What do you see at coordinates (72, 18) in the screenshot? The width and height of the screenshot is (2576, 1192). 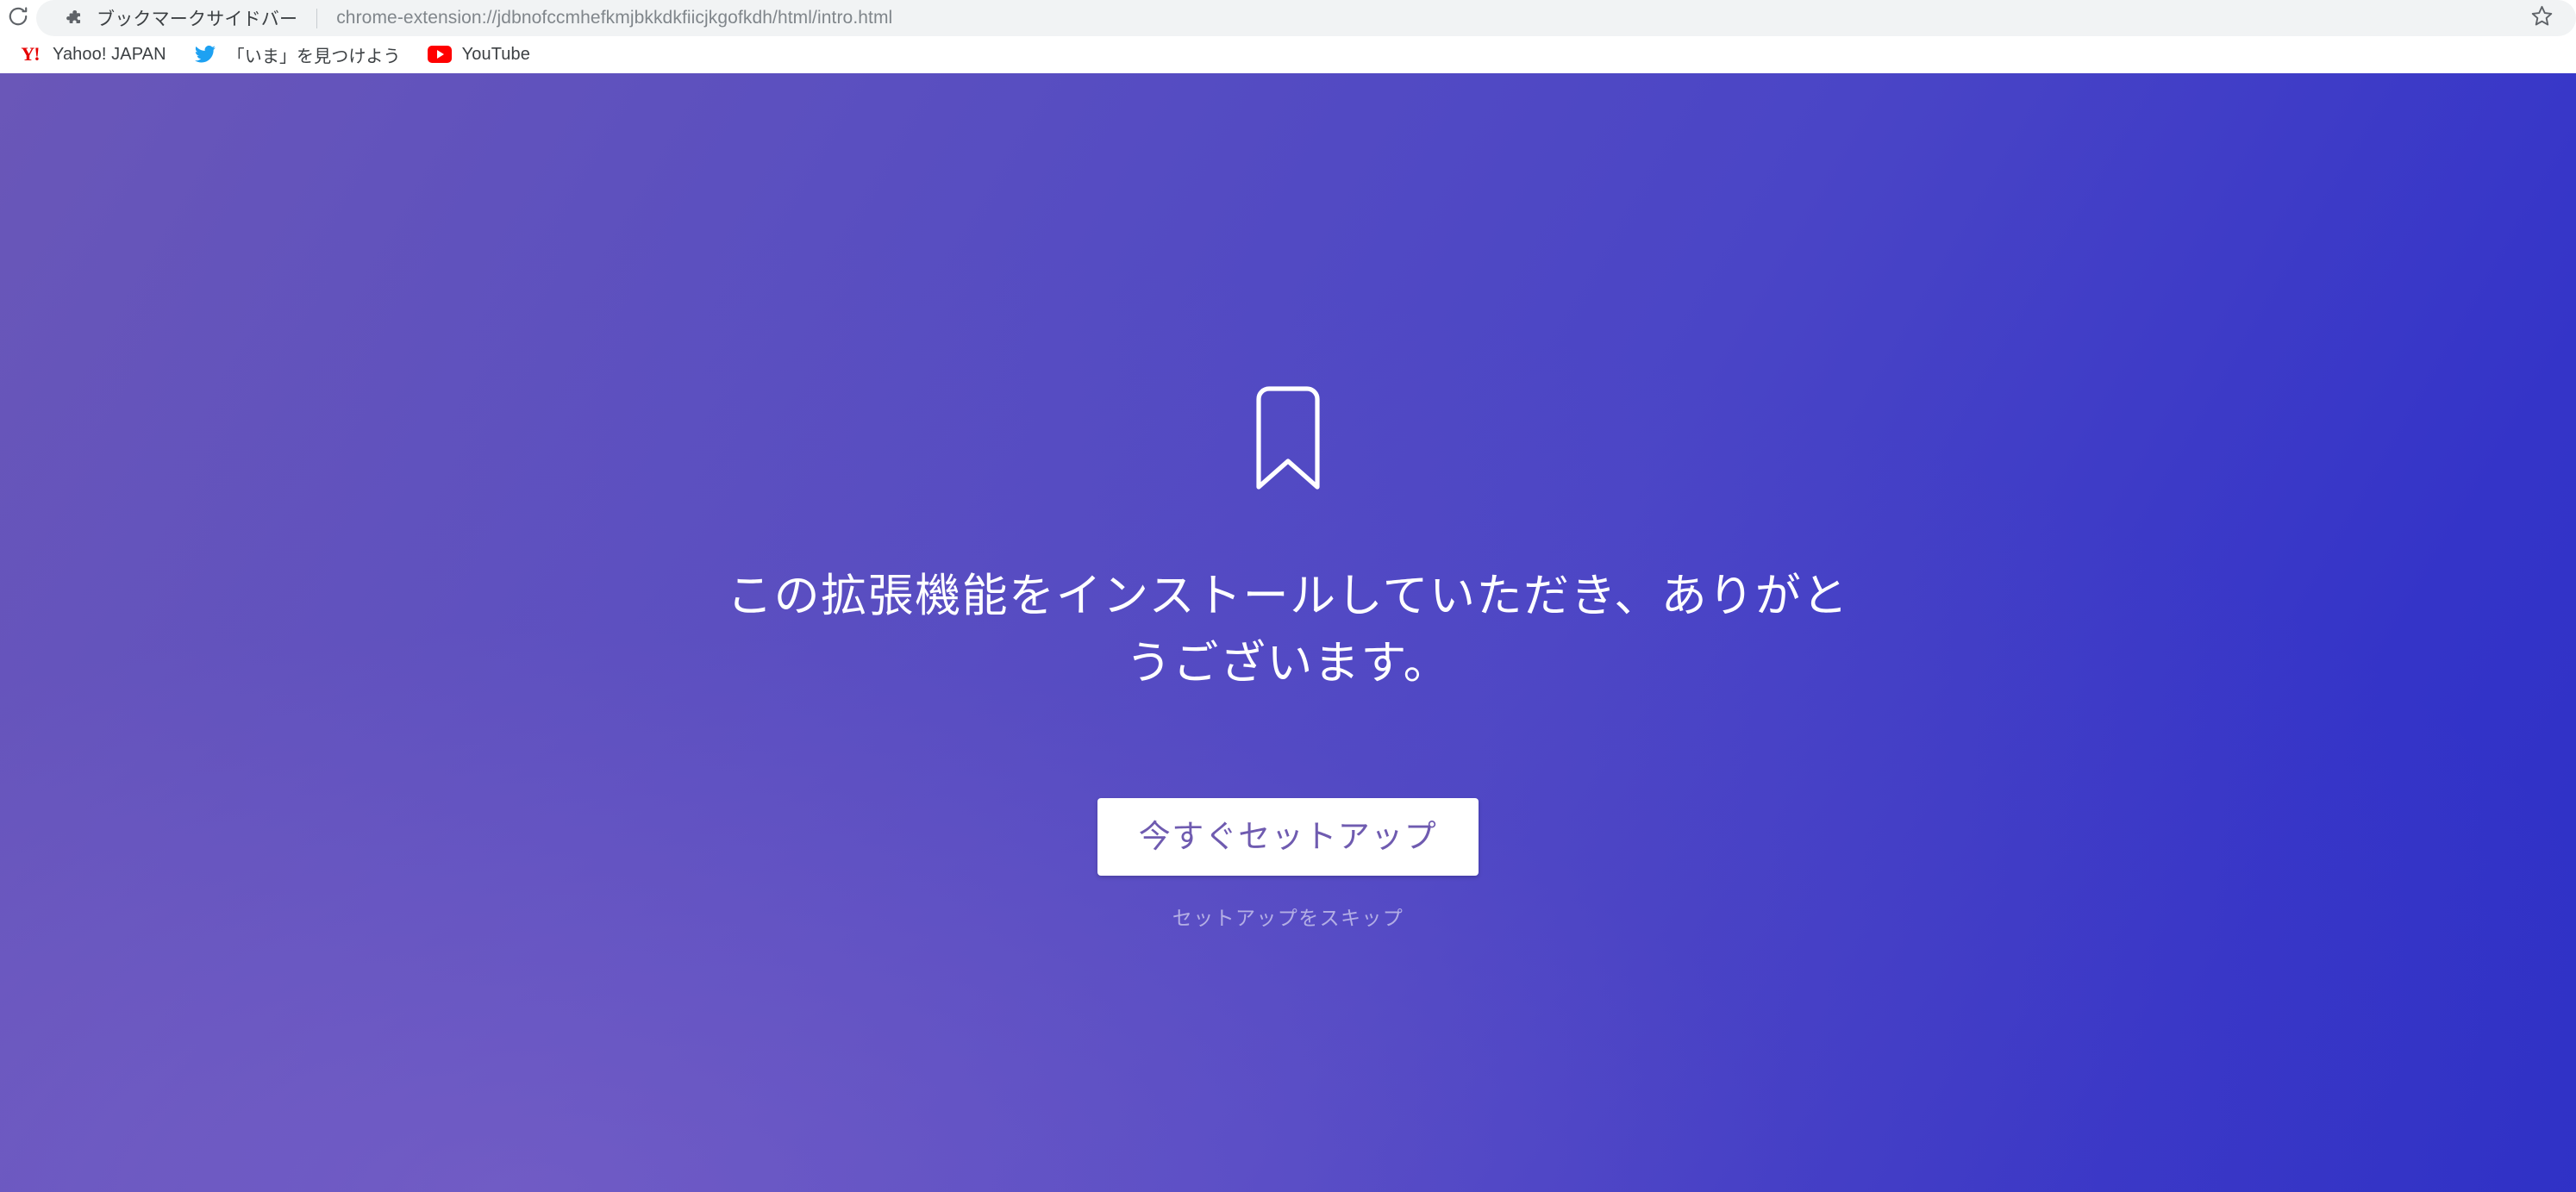 I see `puzzle-piece-icon` at bounding box center [72, 18].